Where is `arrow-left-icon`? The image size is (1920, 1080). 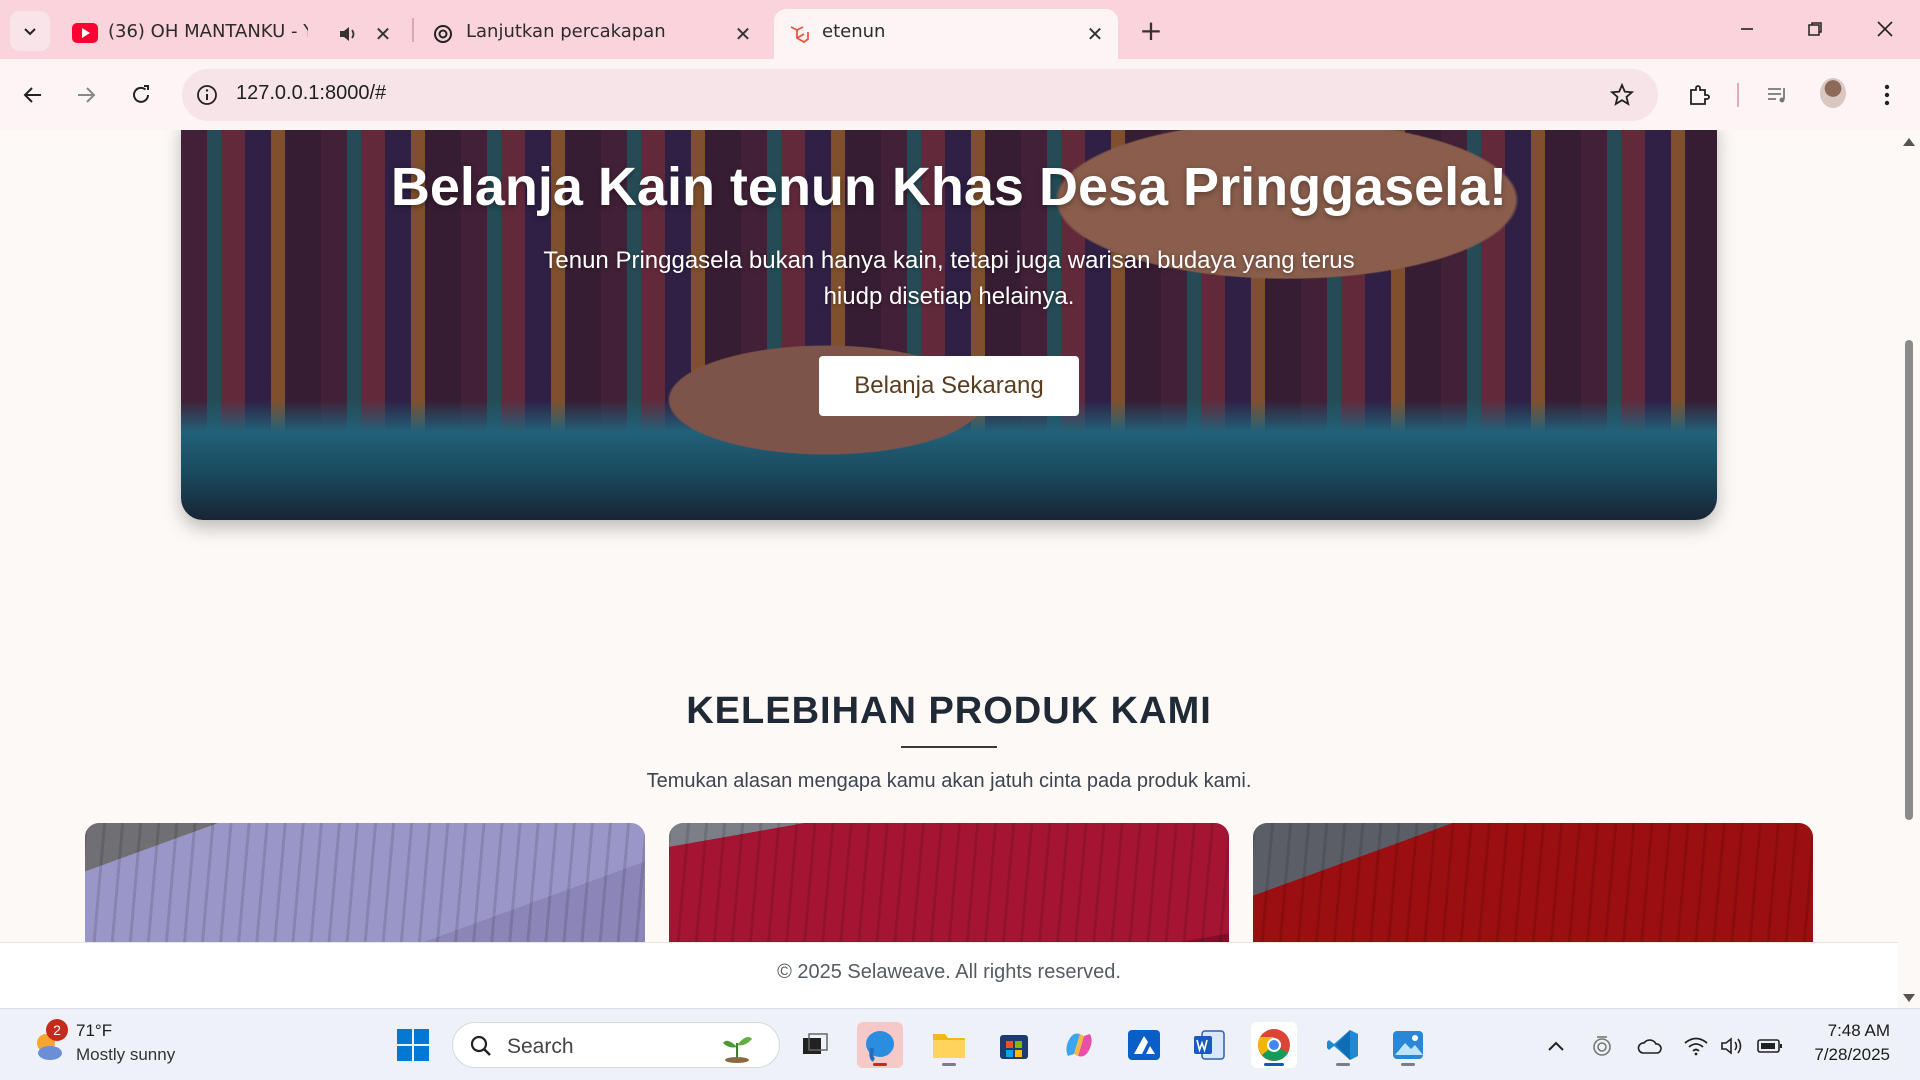
arrow-left-icon is located at coordinates (32, 95).